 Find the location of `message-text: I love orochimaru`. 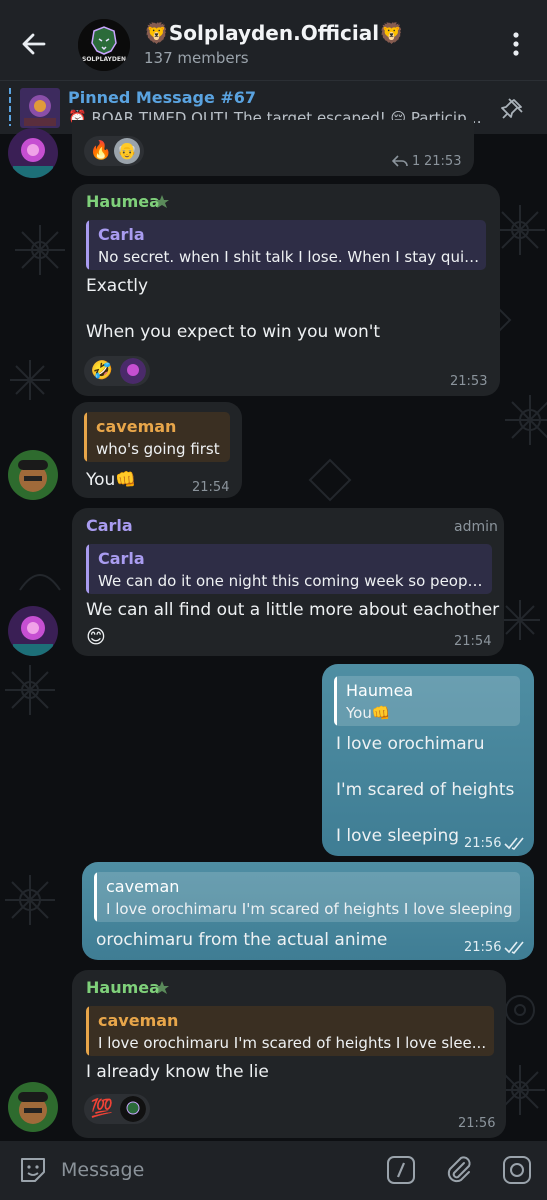

message-text: I love orochimaru is located at coordinates (410, 744).